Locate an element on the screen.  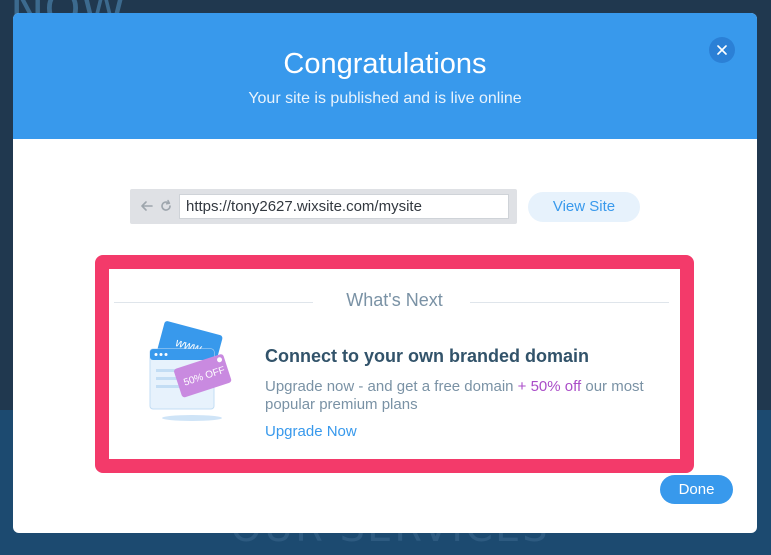
card-title: Connect to your own branded domain is located at coordinates (427, 356).